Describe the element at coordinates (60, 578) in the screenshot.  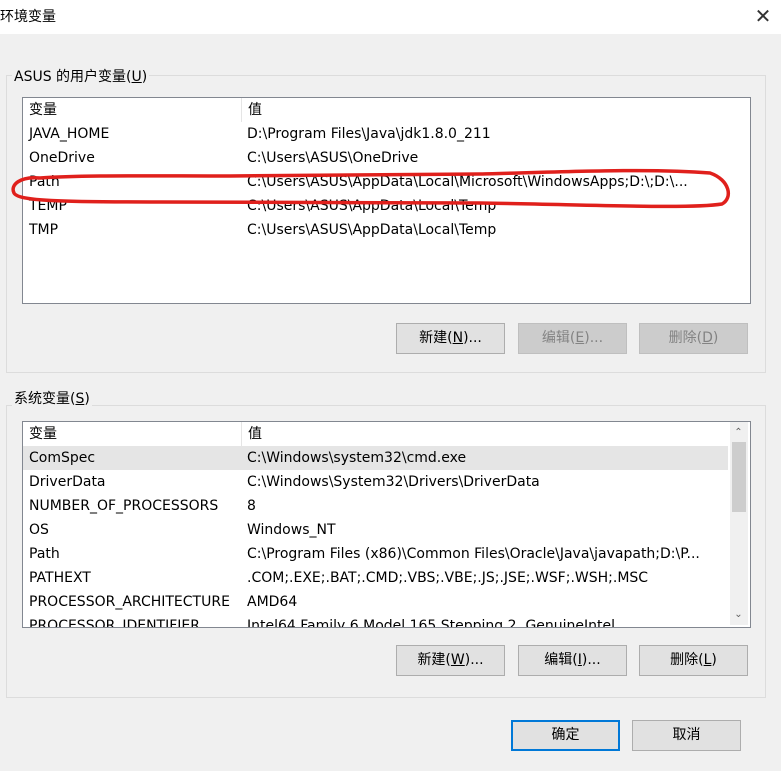
I see `variable-name-cell: PATHEXT` at that location.